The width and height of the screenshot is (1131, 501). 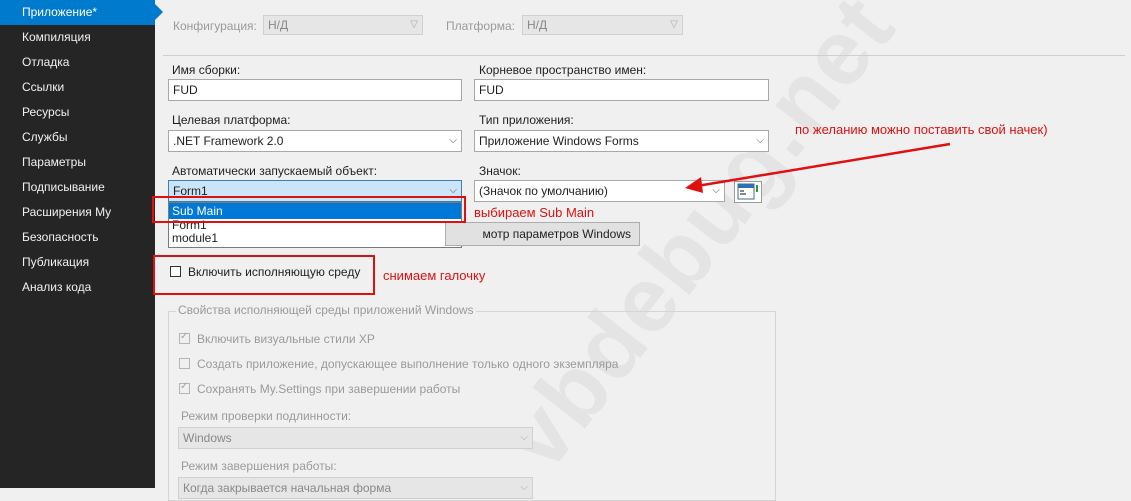 I want to click on root-namespace-label: Корневое пространство имен:, so click(x=563, y=70).